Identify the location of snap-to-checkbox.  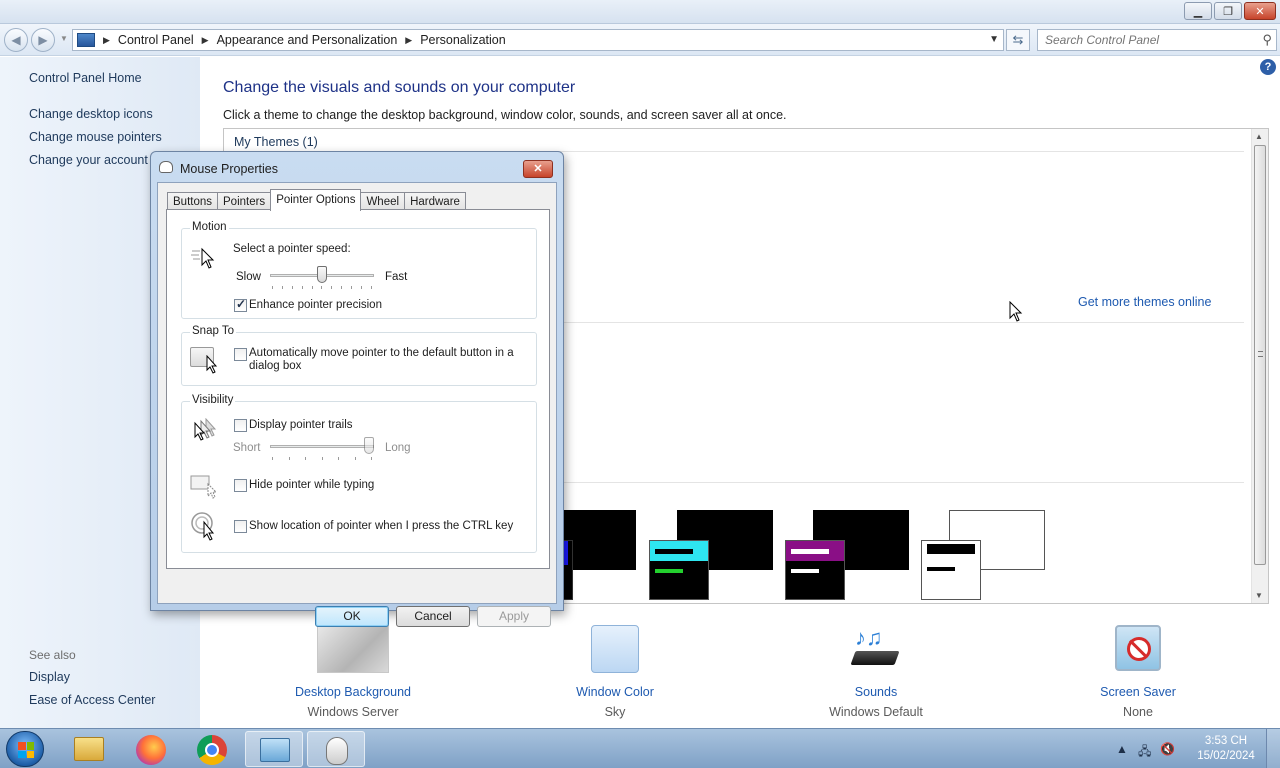
(240, 354).